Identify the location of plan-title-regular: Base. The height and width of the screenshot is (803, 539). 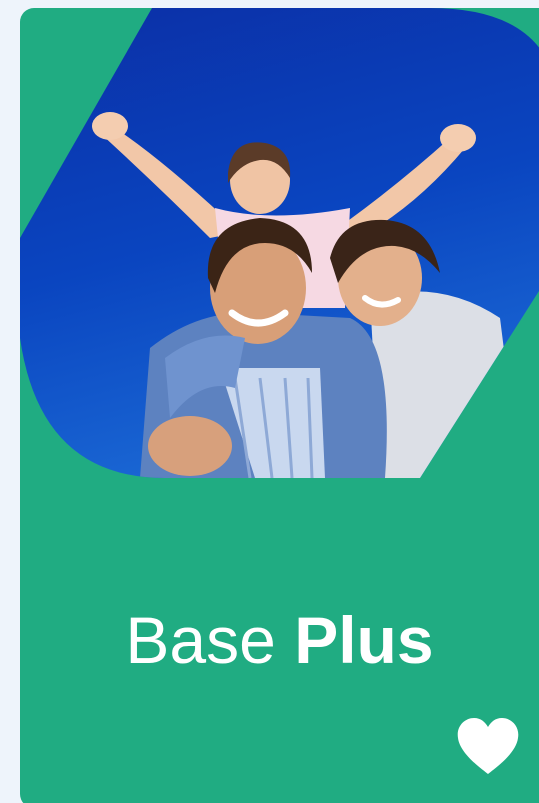
(200, 640).